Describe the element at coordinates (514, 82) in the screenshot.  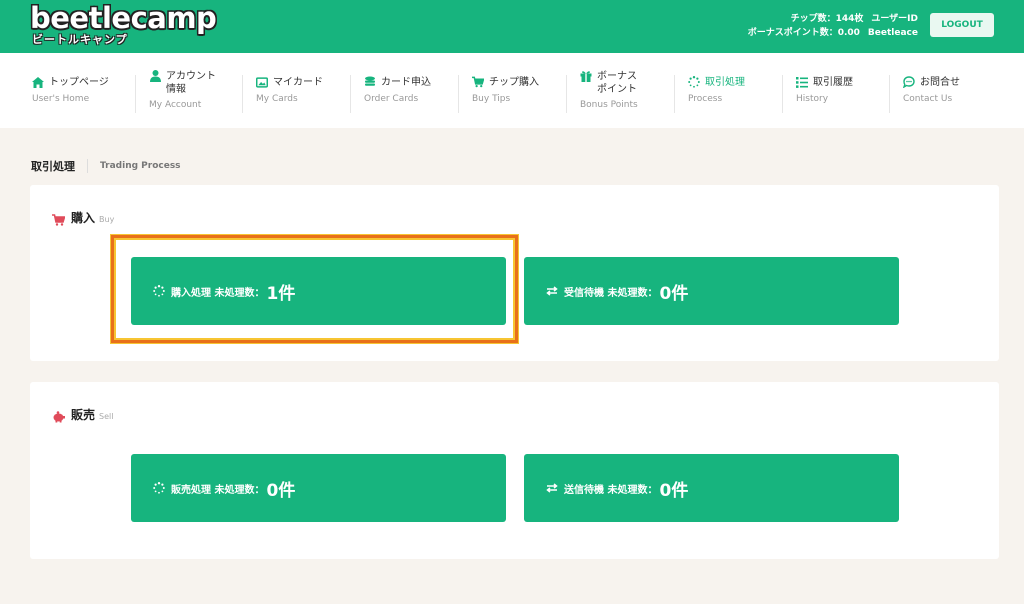
I see `nav-label: チップ購入` at that location.